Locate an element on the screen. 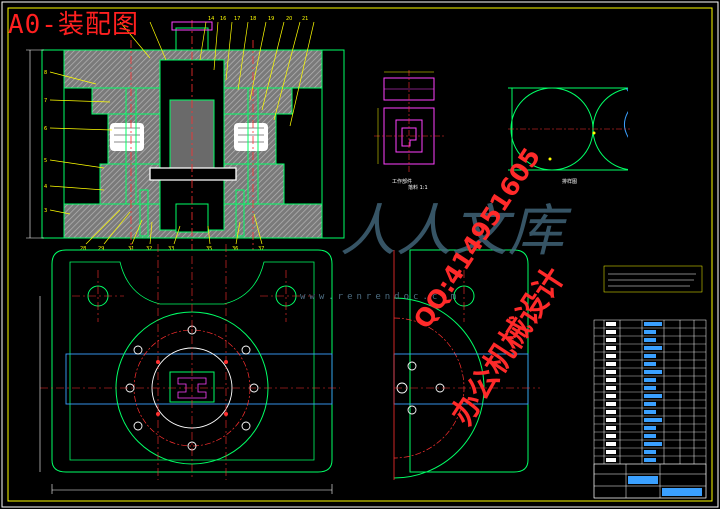  svg-text: 5 is located at coordinates (45, 161).